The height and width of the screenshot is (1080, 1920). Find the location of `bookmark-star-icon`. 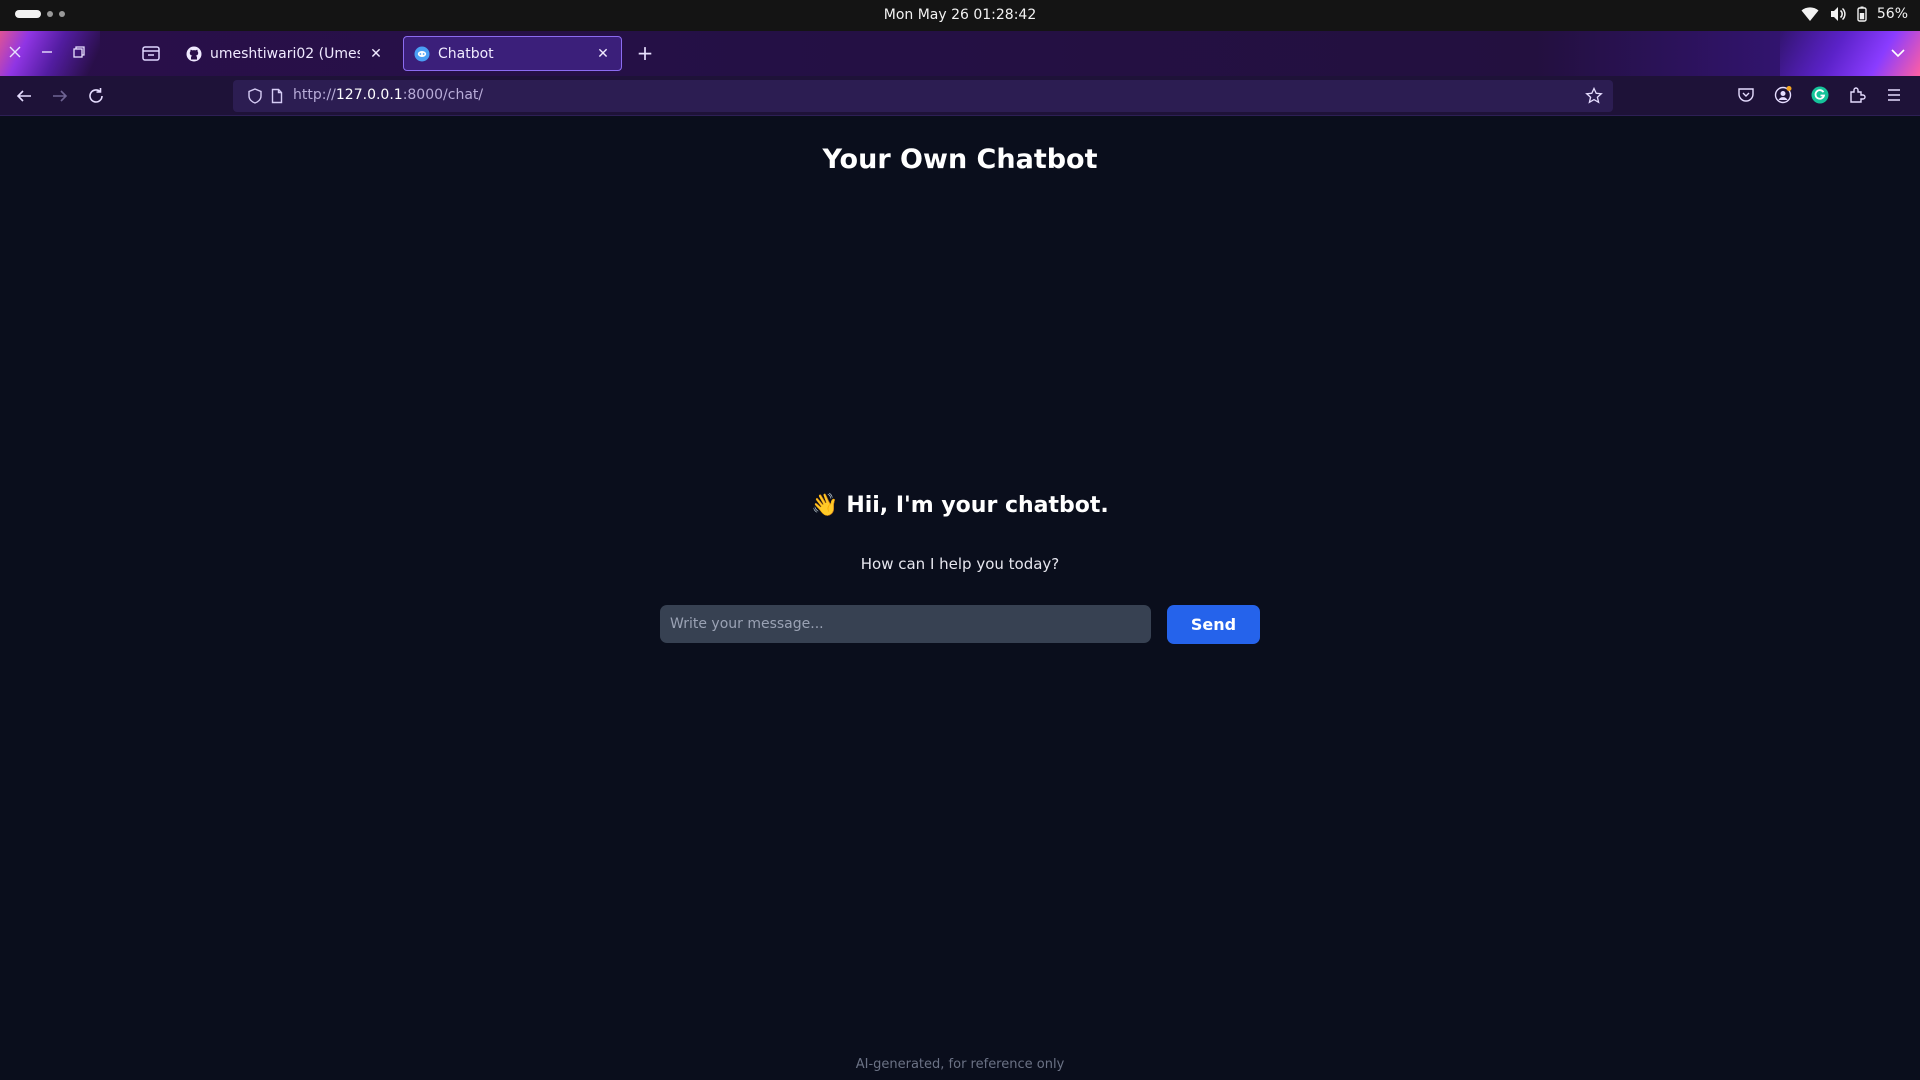

bookmark-star-icon is located at coordinates (1594, 95).